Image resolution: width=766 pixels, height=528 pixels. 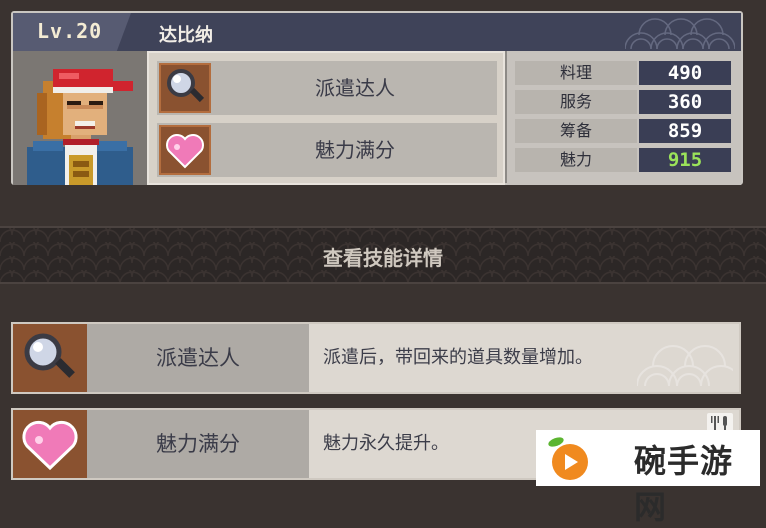 What do you see at coordinates (458, 357) in the screenshot?
I see `skill-detail-description: 派遣后，带回来的道具数量增加。` at bounding box center [458, 357].